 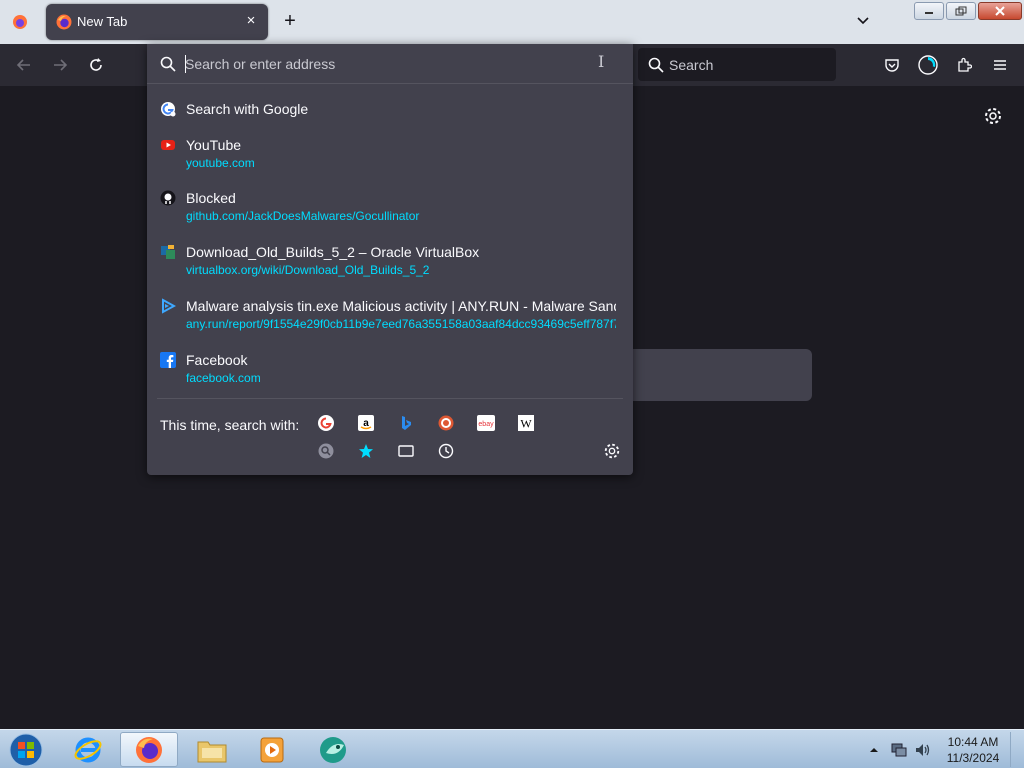 I want to click on clock-date: 11/3/2024, so click(x=973, y=758).